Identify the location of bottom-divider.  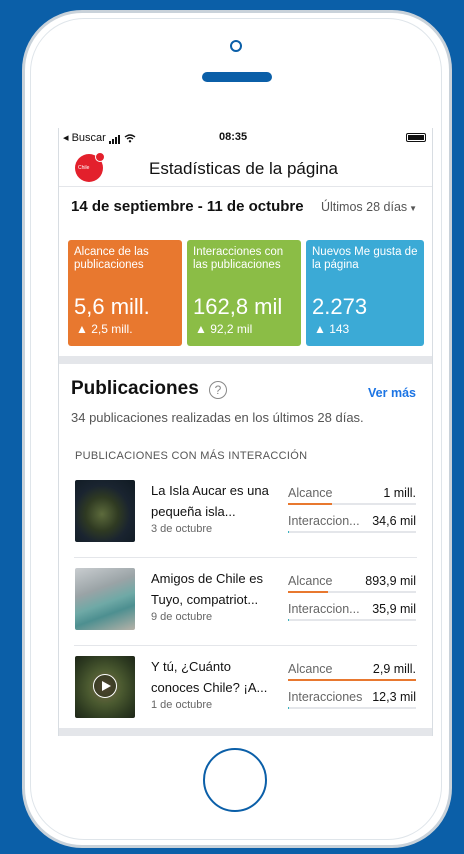
(245, 732).